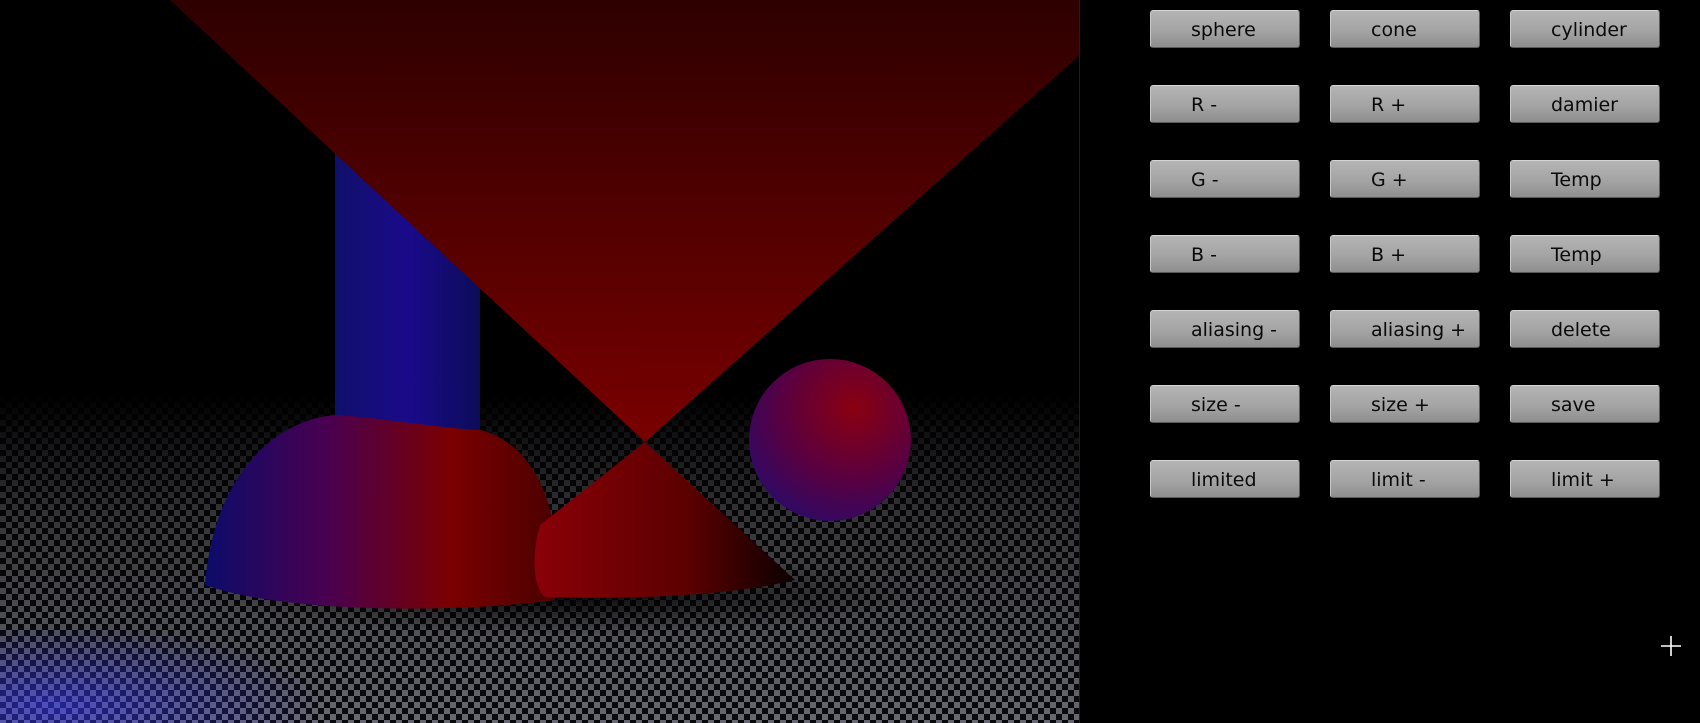  I want to click on b-minus-button: B -, so click(1225, 254).